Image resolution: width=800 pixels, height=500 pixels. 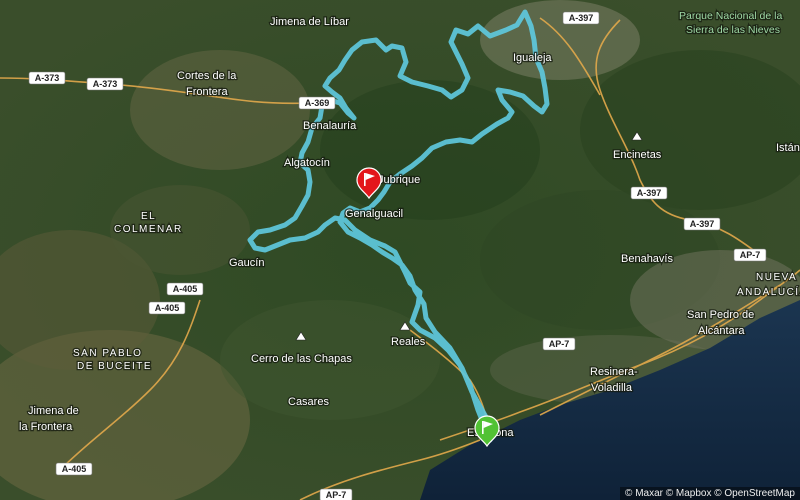 I want to click on map-attribution: © Maxar © Mapbox © OpenStreetMap, so click(x=710, y=493).